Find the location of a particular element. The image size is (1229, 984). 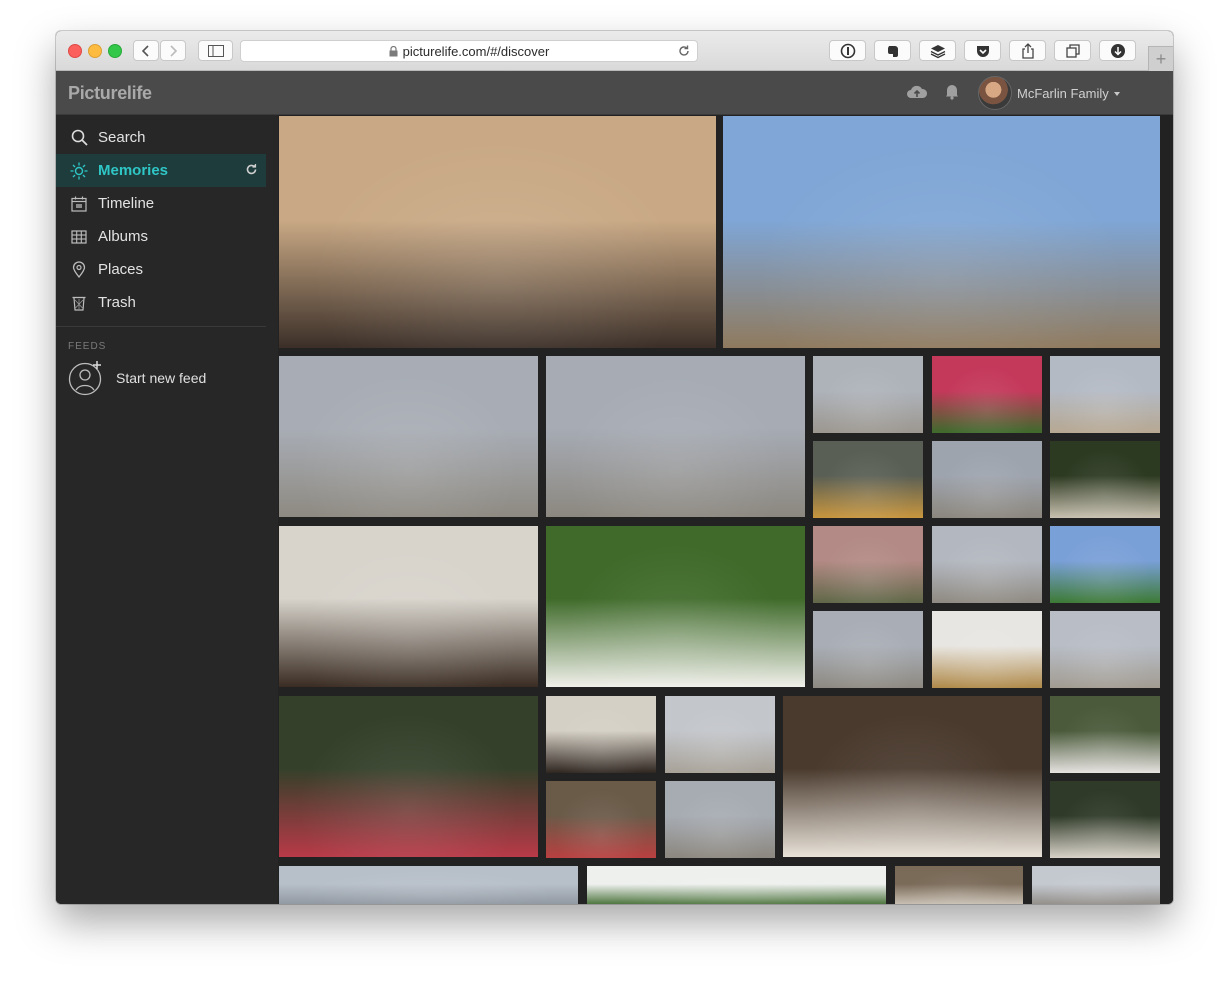

layers-icon is located at coordinates (937, 51).